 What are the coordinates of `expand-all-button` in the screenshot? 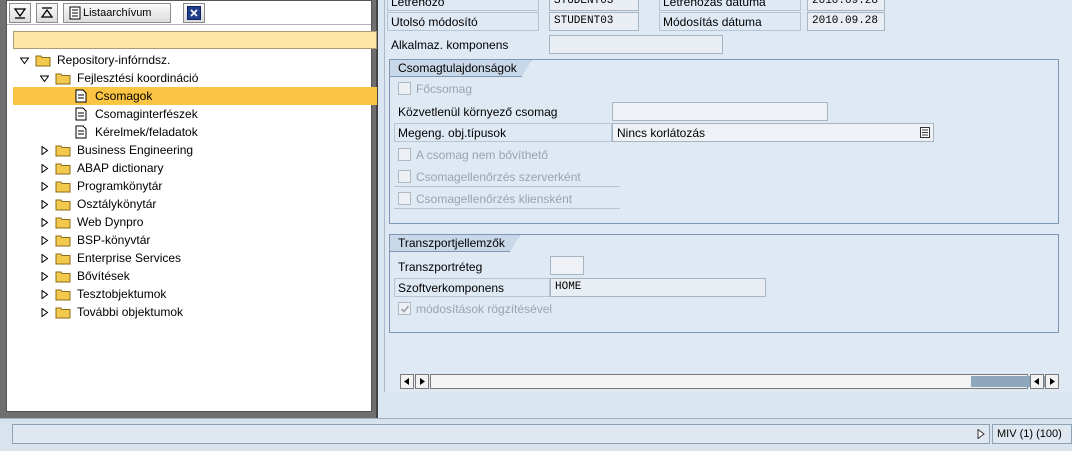 It's located at (20, 13).